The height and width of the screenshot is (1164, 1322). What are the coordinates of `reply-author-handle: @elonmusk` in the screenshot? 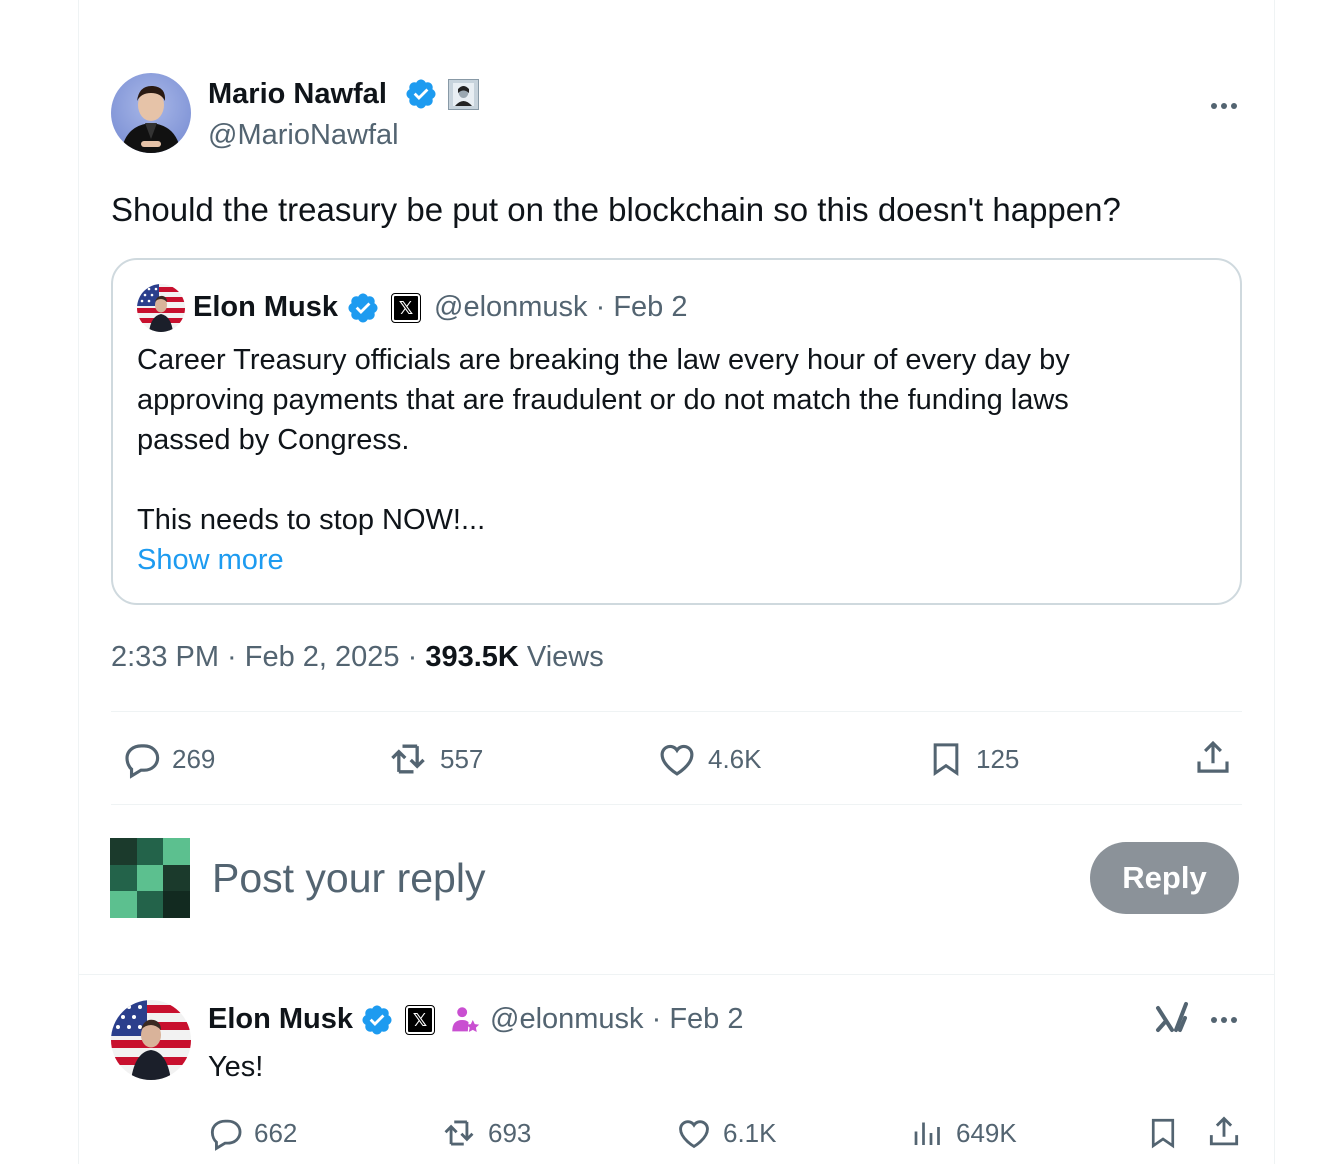 It's located at (567, 1019).